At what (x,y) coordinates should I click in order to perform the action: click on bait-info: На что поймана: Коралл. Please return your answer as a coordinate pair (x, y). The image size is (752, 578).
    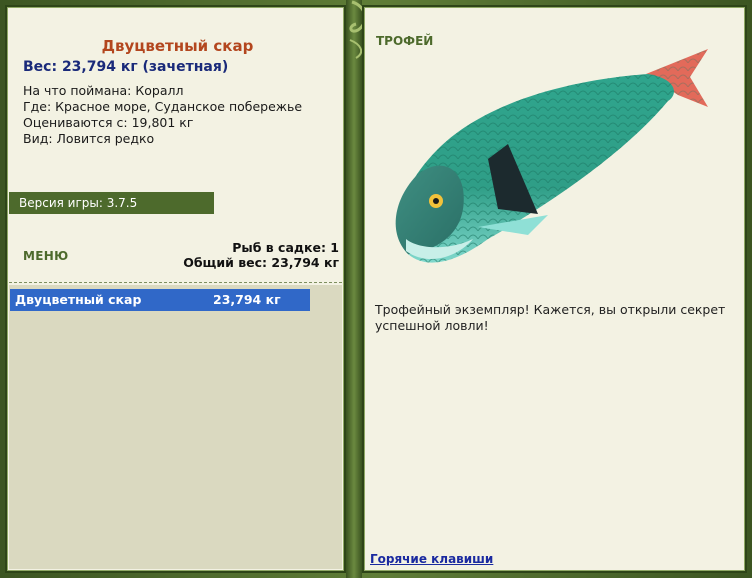
    Looking at the image, I should click on (103, 90).